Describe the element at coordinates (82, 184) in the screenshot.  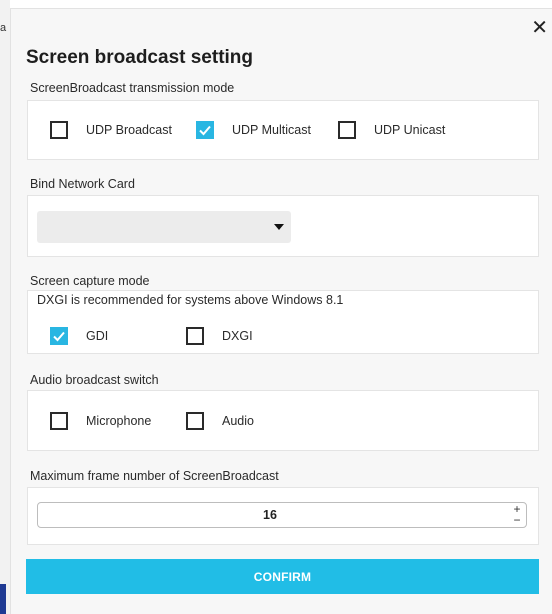
I see `network-card-label: Bind Network Card` at that location.